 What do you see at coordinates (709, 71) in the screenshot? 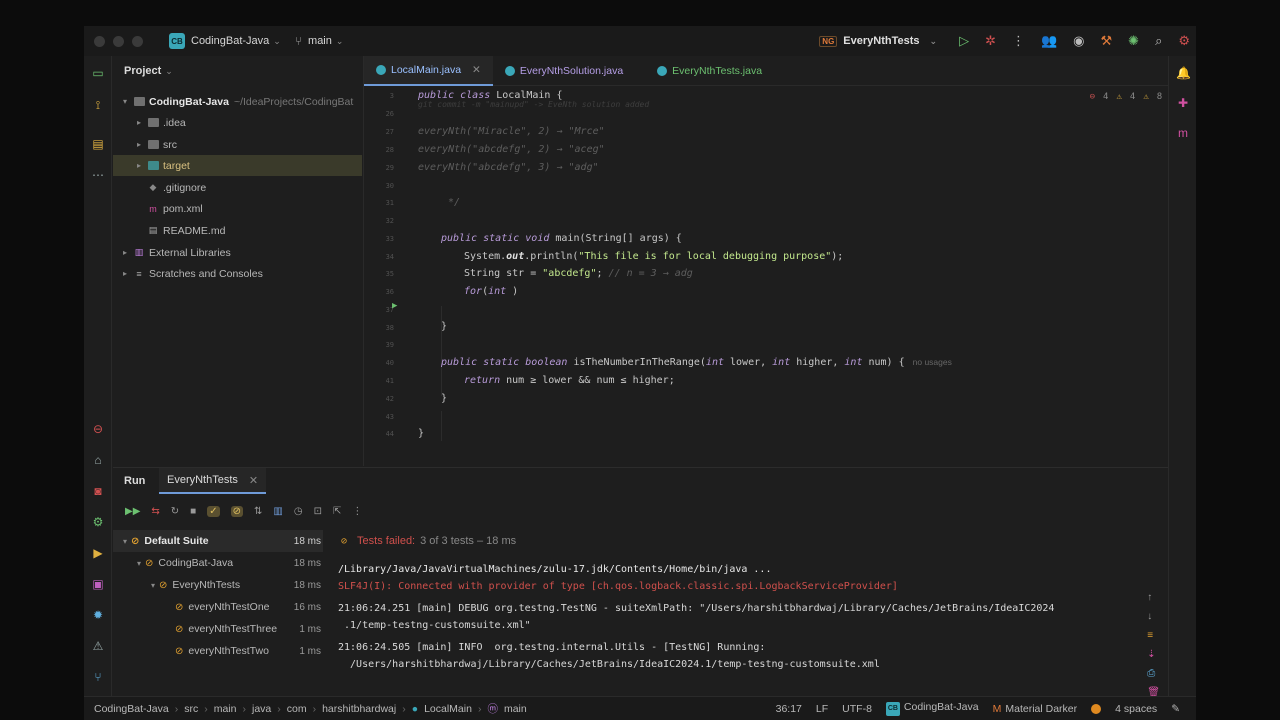
I see `tab-everynthtests: EveryNthTests.java` at bounding box center [709, 71].